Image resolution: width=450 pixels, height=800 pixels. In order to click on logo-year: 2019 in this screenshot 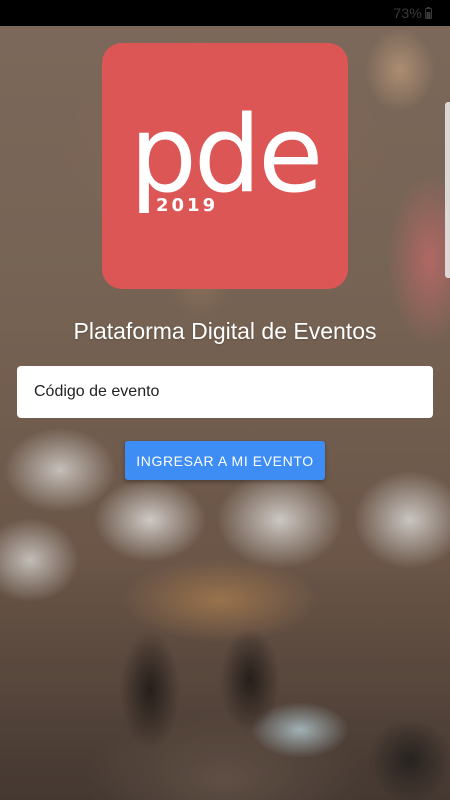, I will do `click(187, 205)`.